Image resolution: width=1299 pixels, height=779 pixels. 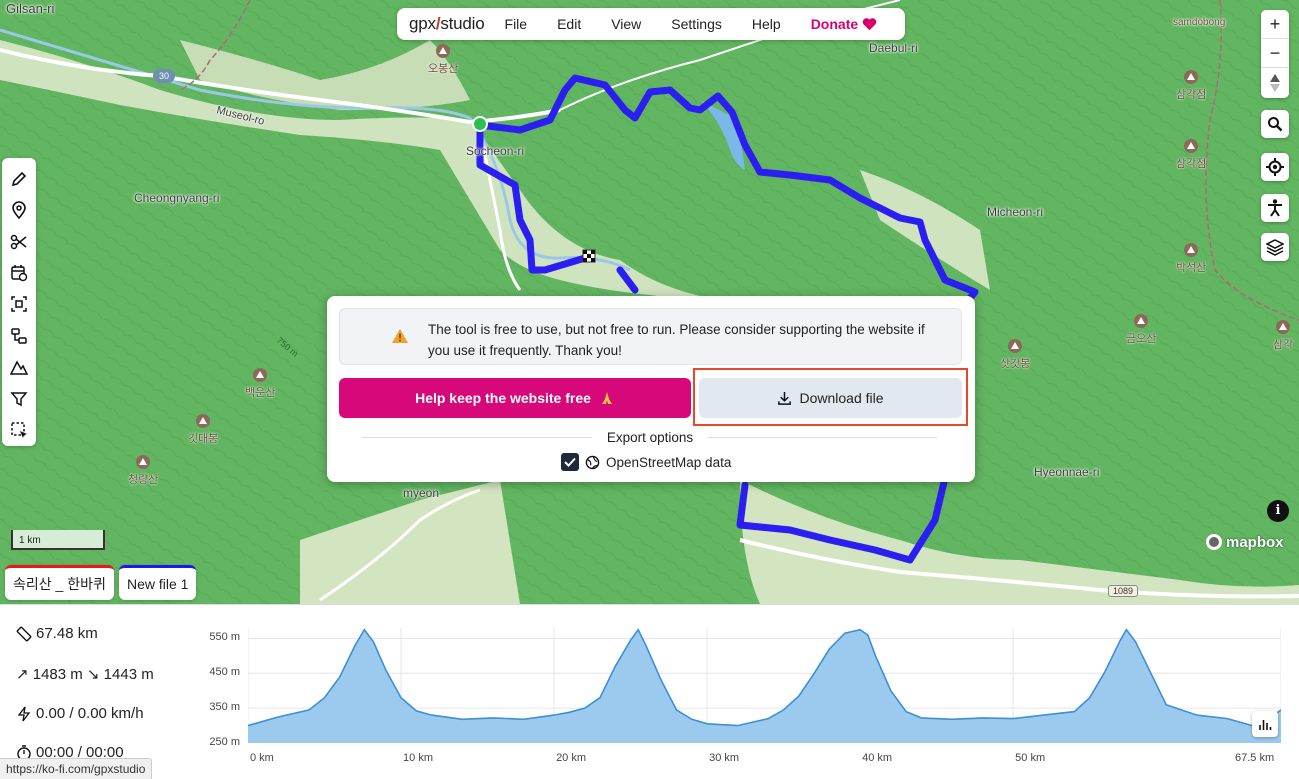 I want to click on file-tab-2: New file 1, so click(x=158, y=582).